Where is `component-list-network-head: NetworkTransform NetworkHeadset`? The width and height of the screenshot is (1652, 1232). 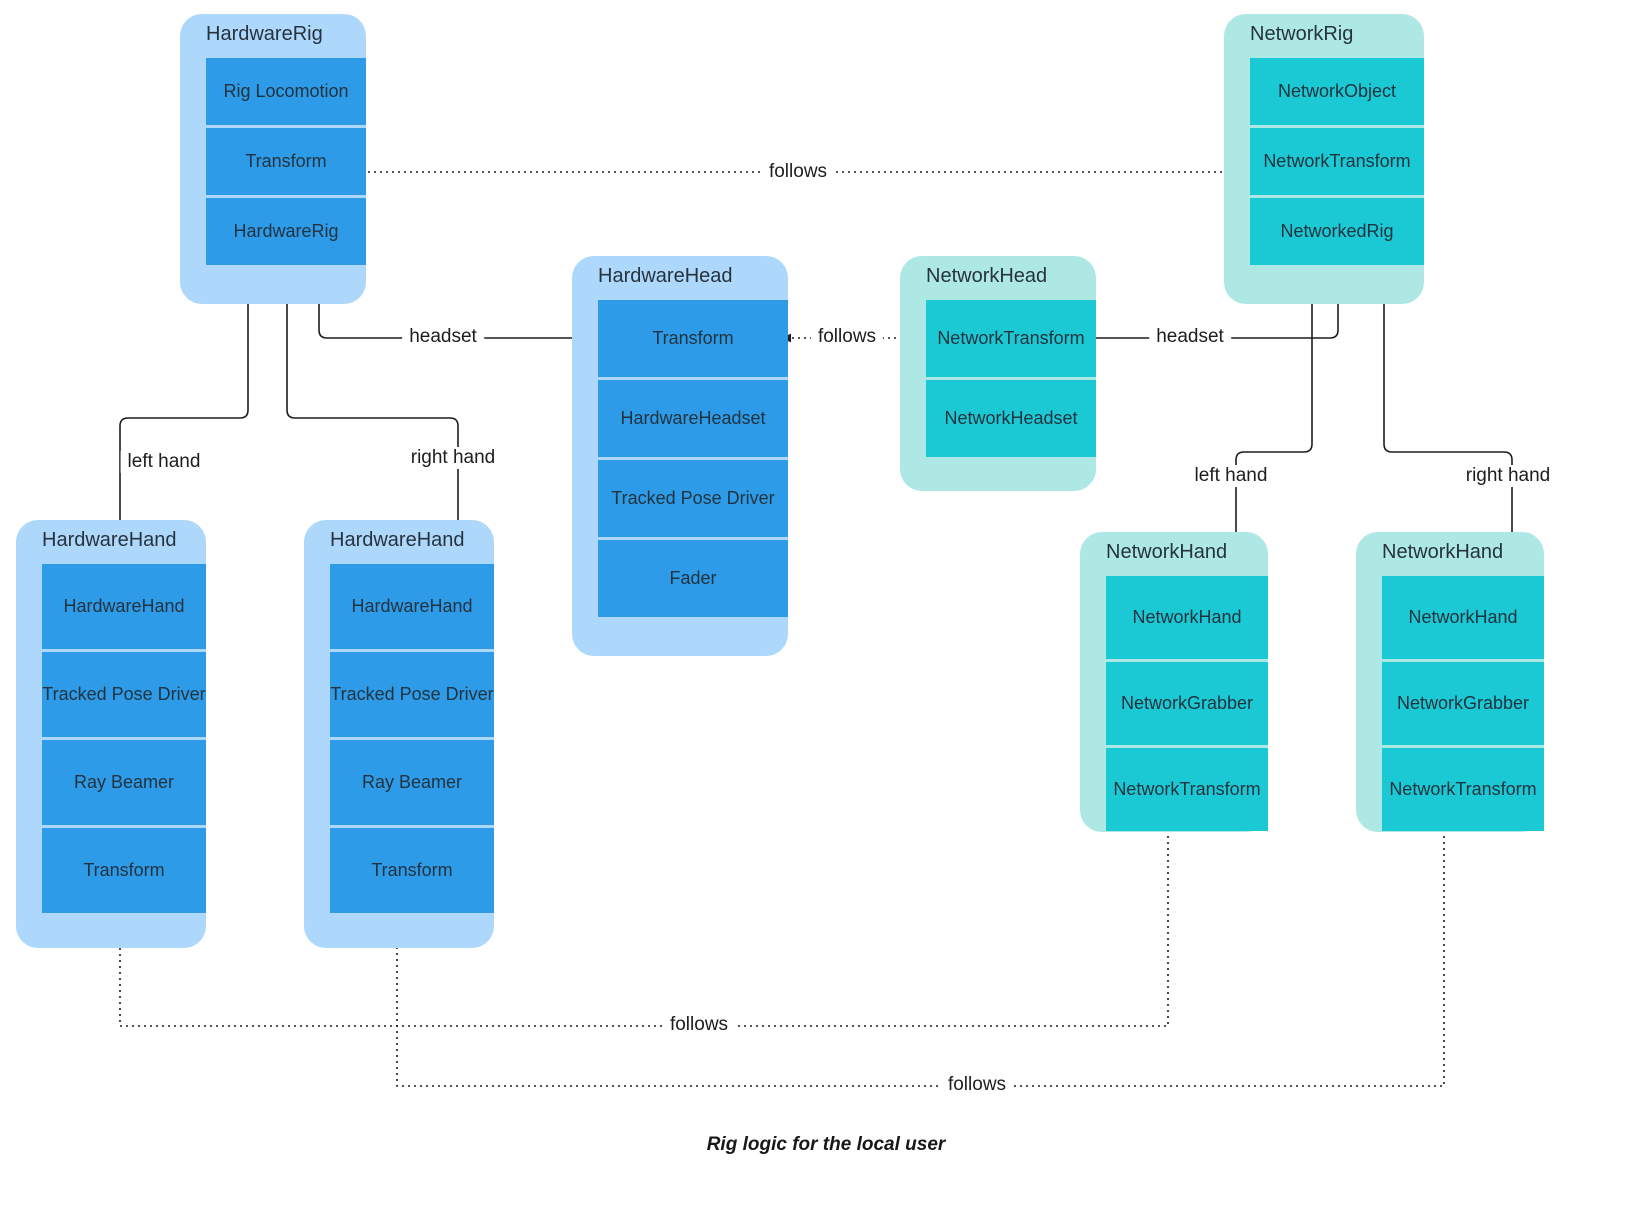
component-list-network-head: NetworkTransform NetworkHeadset is located at coordinates (1011, 380).